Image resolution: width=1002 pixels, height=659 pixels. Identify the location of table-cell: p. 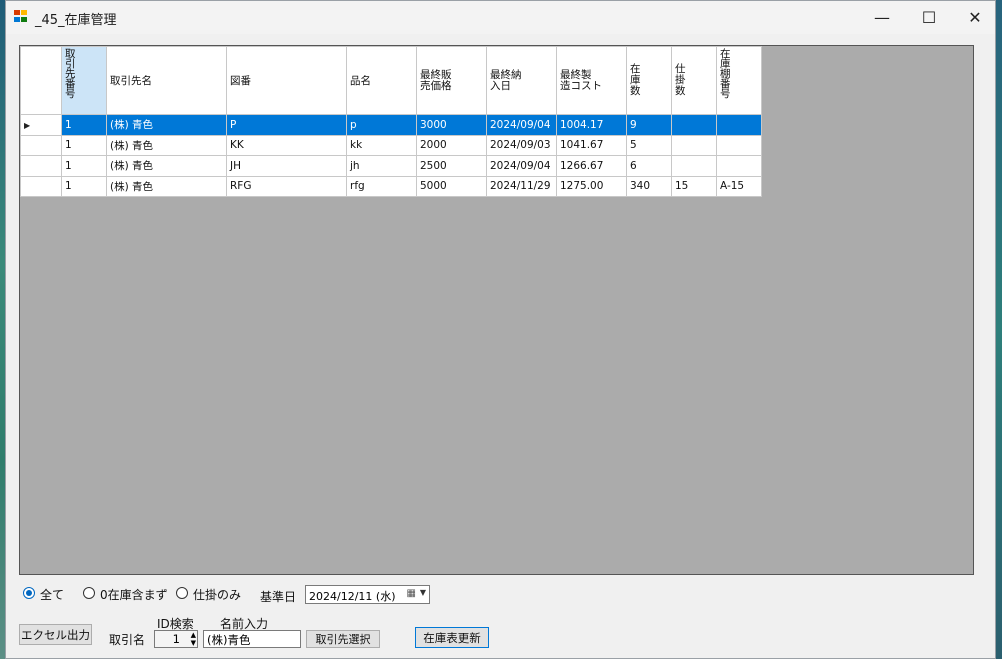
(381, 125).